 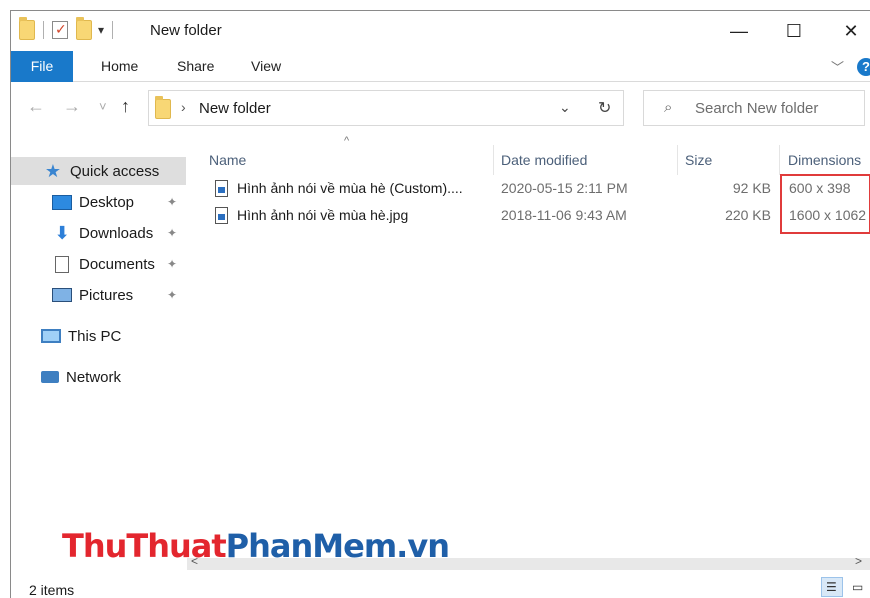 I want to click on file-size: 220 KB, so click(x=748, y=215).